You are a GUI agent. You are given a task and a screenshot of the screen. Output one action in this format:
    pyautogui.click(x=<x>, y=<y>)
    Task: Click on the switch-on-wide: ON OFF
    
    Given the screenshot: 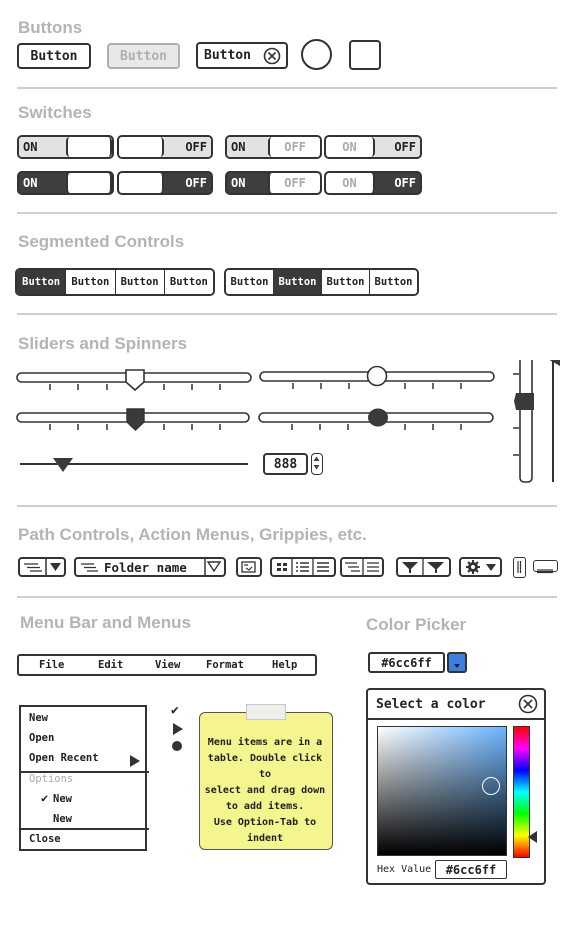 What is the action you would take?
    pyautogui.click(x=273, y=147)
    